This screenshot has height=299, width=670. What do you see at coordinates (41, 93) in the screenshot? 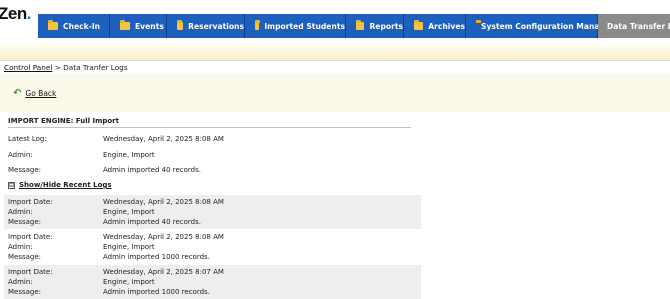
I see `go-back-label: Go Back` at bounding box center [41, 93].